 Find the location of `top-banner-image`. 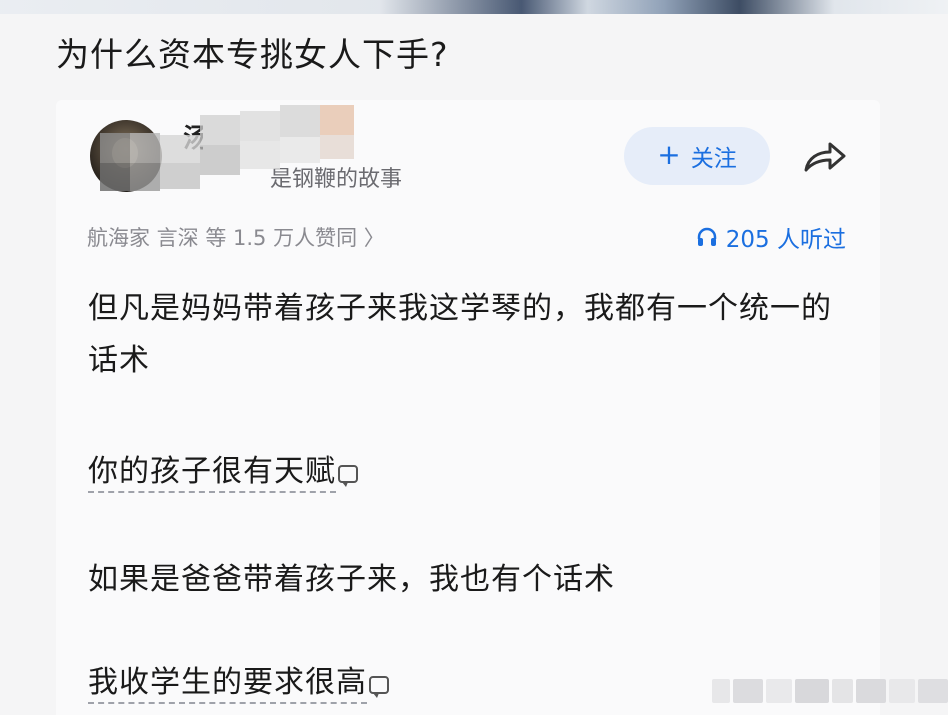

top-banner-image is located at coordinates (474, 7).